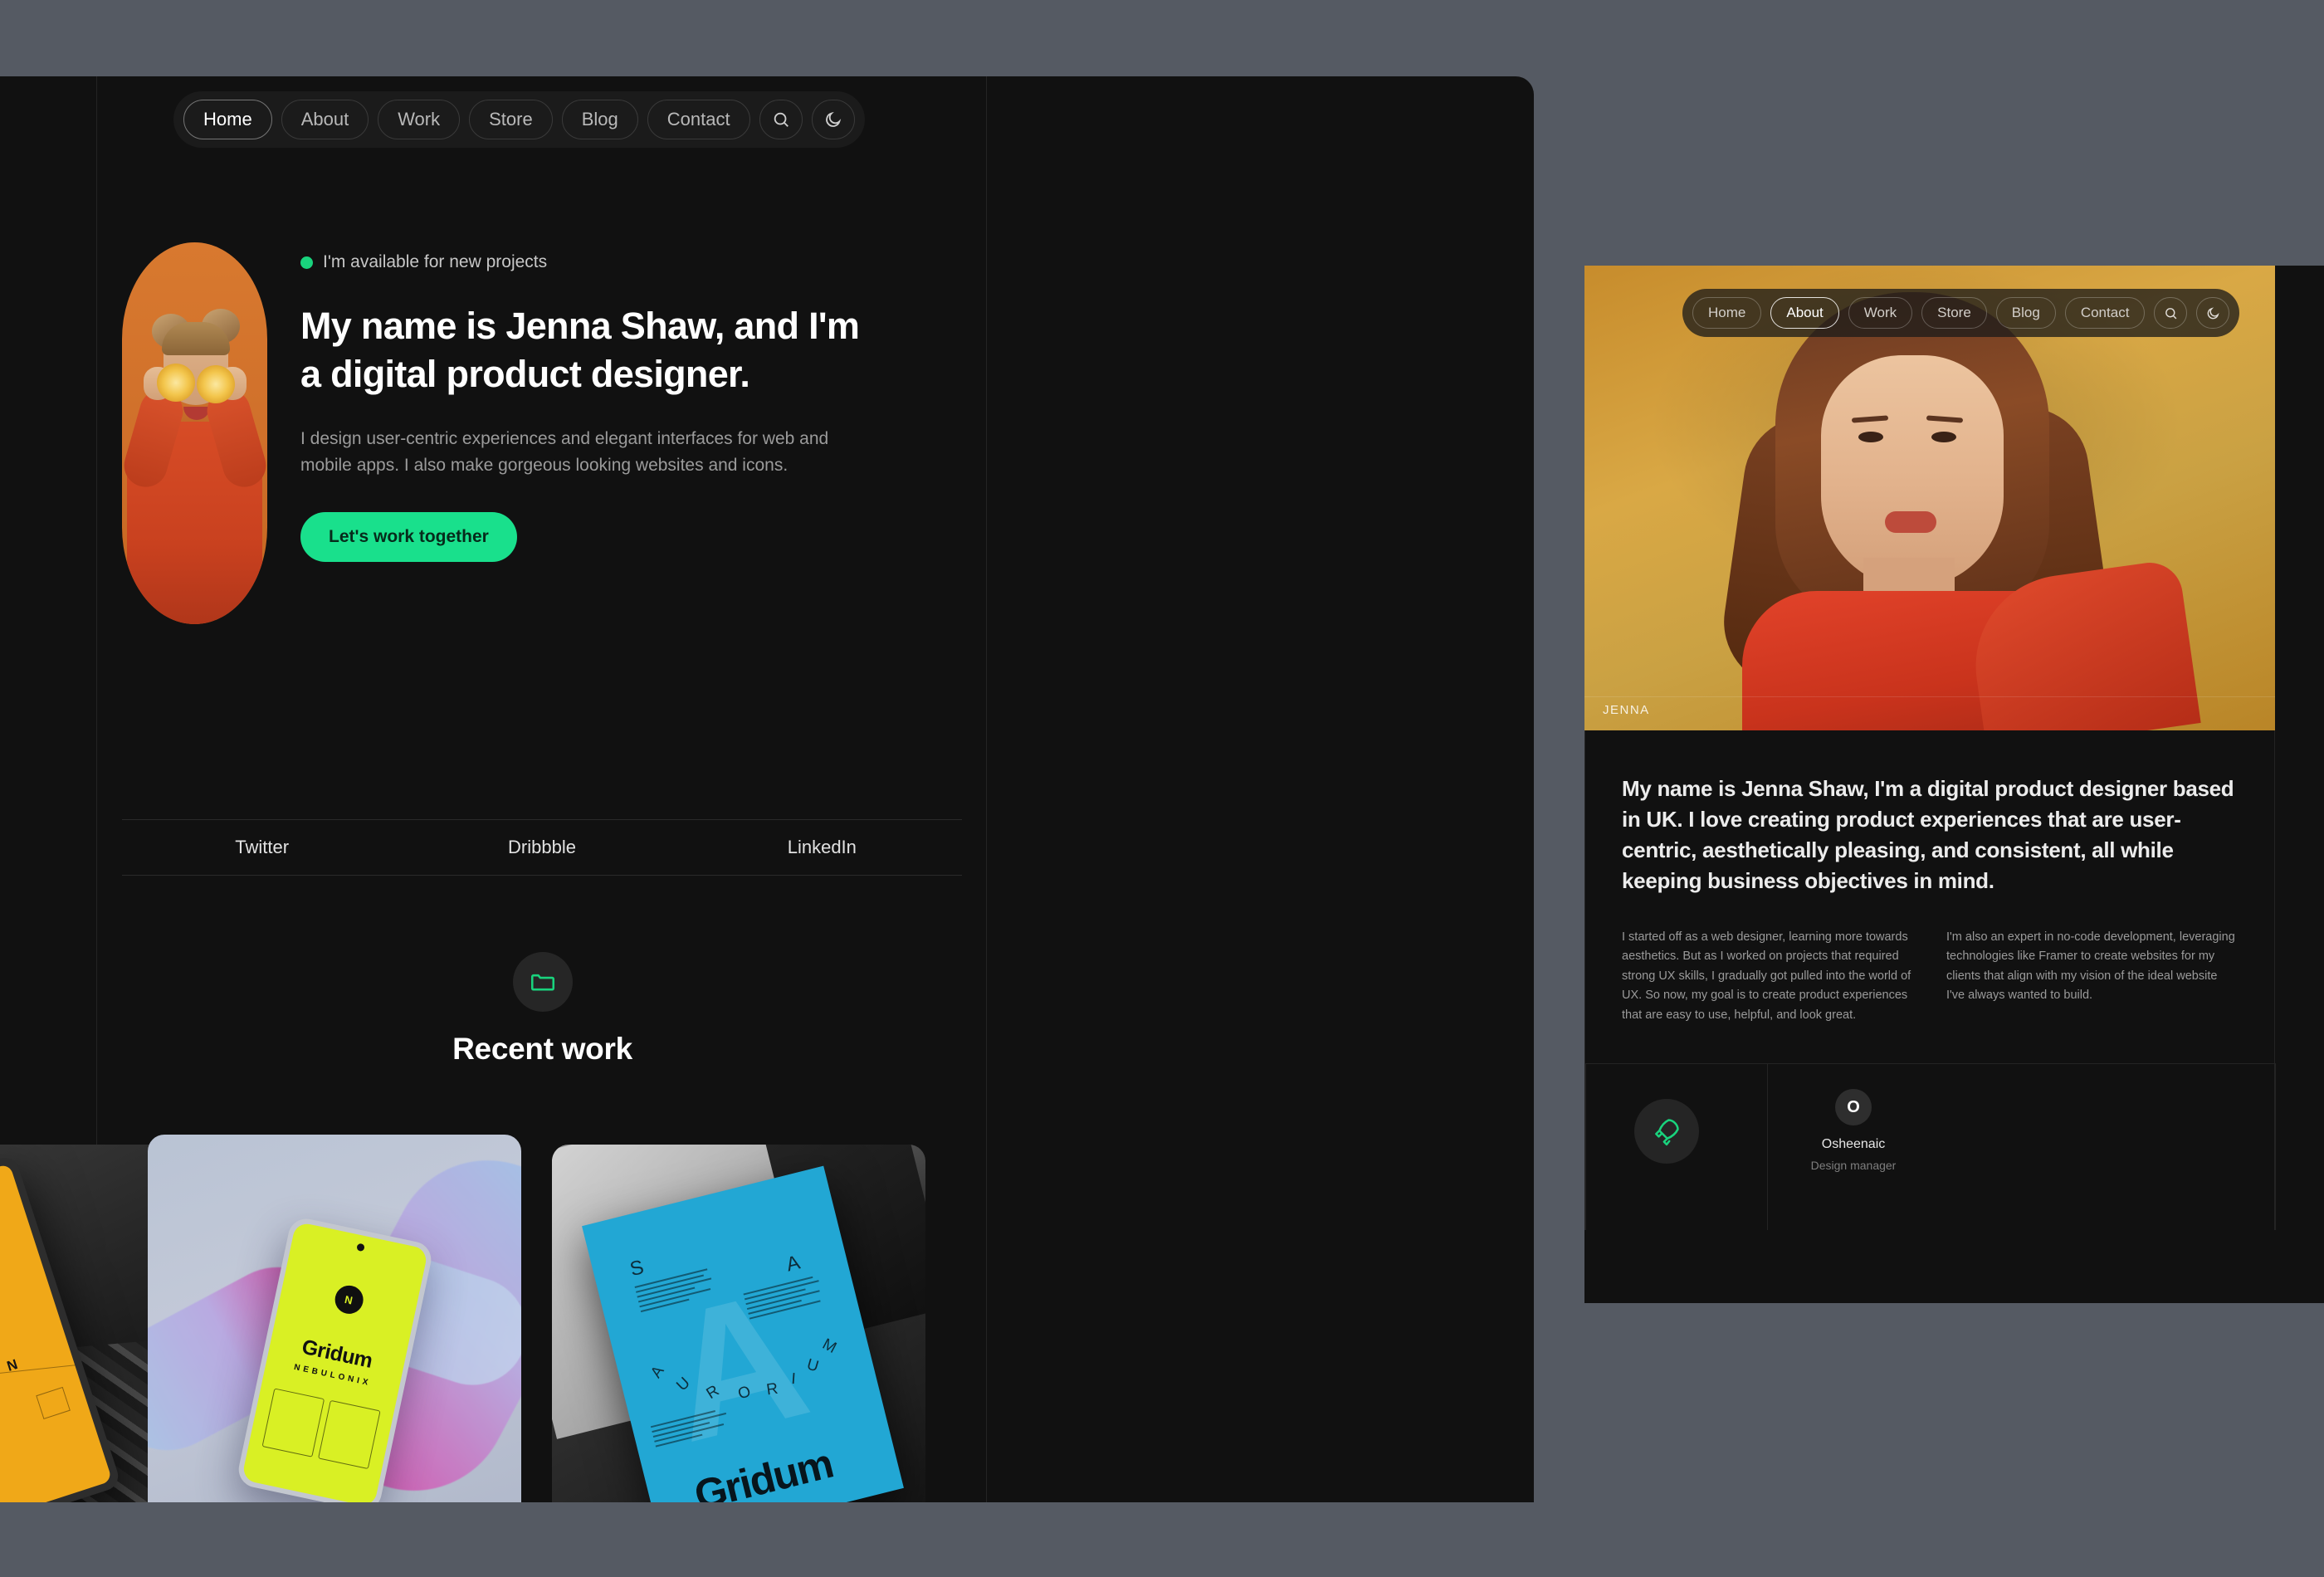 Image resolution: width=2324 pixels, height=1577 pixels. I want to click on nav-item-store: Store, so click(511, 120).